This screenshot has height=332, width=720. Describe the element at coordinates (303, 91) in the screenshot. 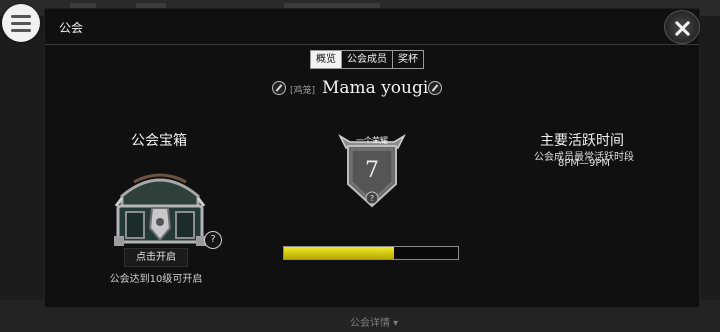

I see `guild-tag: [鸡笼]` at that location.